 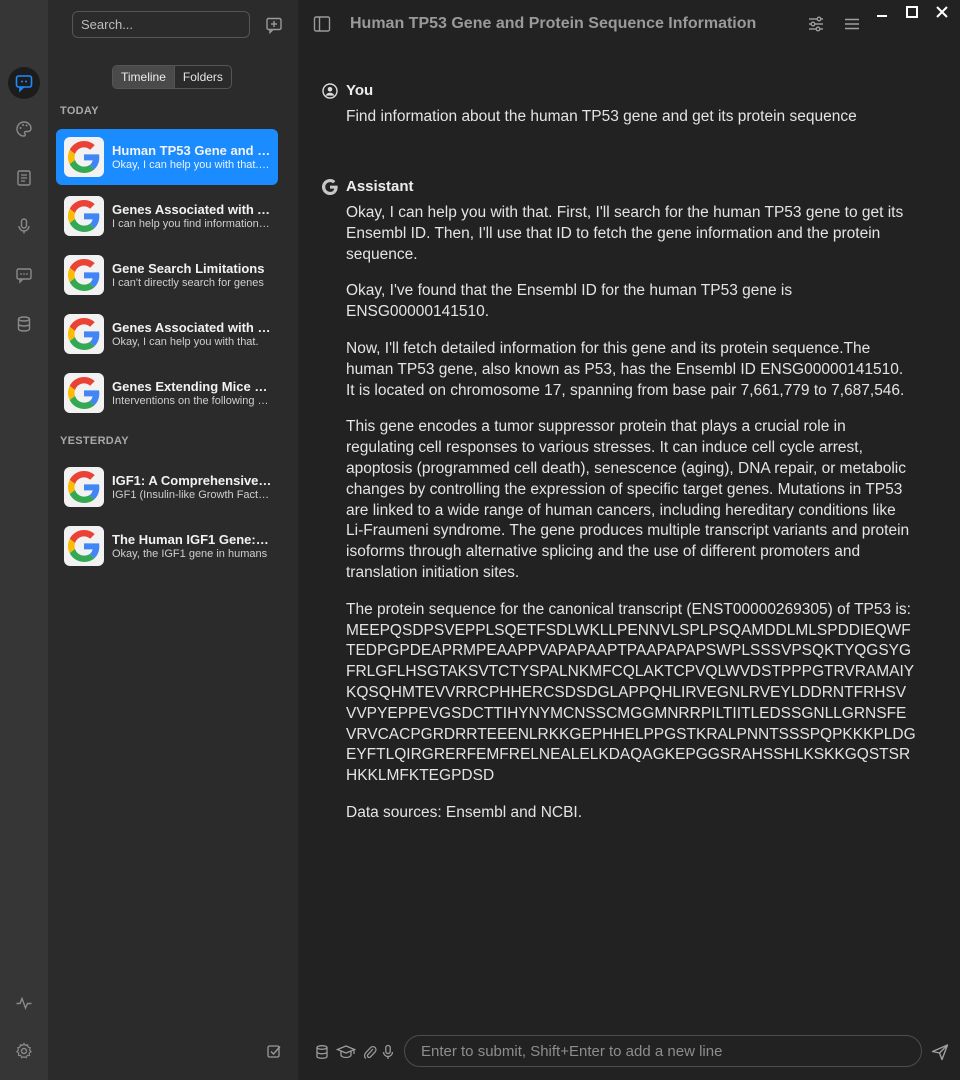 I want to click on hamburger-menu-icon, so click(x=852, y=24).